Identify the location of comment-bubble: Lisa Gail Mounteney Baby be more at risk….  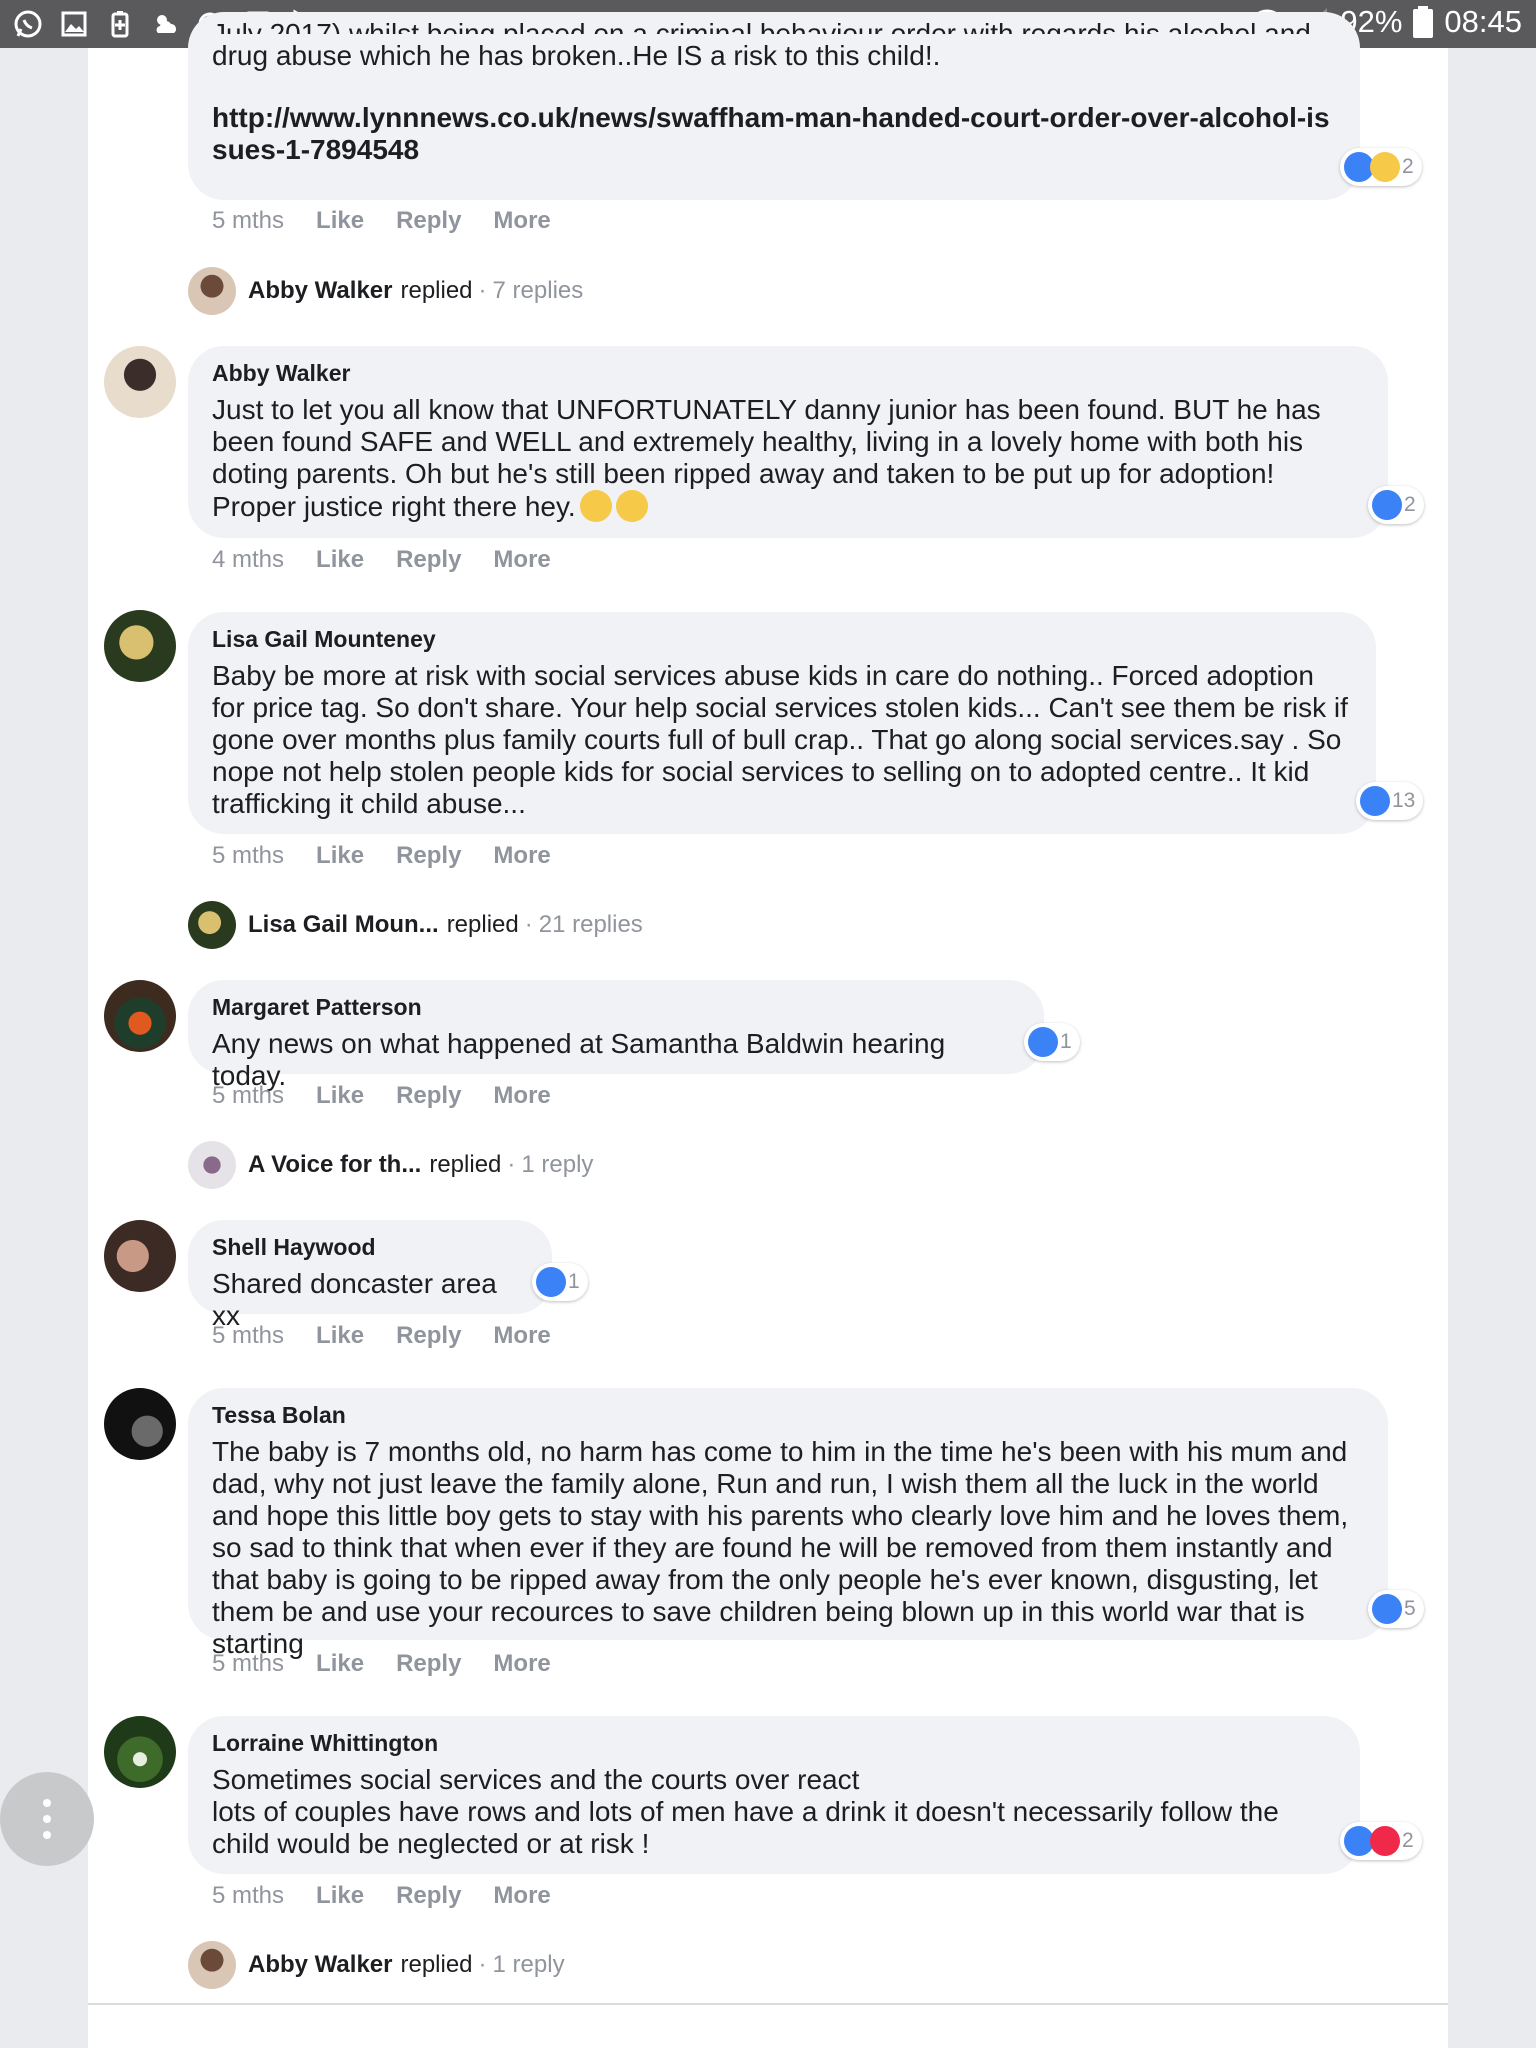
(782, 723).